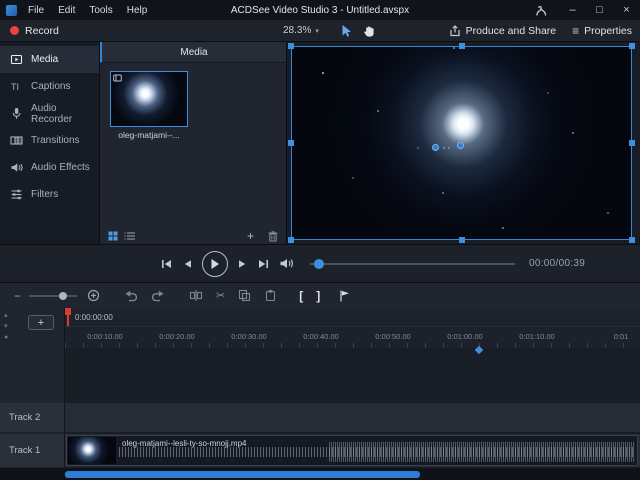  What do you see at coordinates (16, 194) in the screenshot?
I see `filters-icon` at bounding box center [16, 194].